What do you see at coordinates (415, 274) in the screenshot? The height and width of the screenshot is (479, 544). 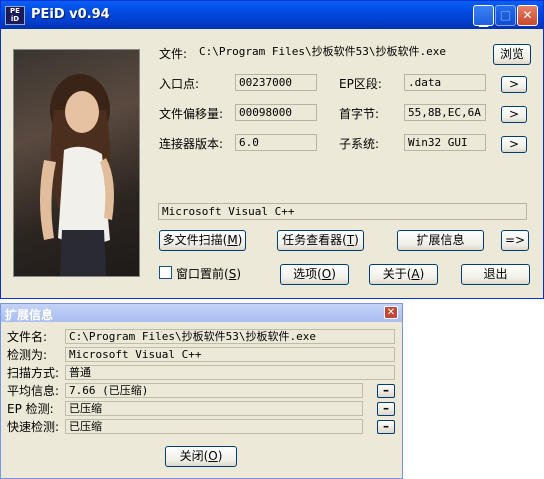 I see `about-hotkey: A` at bounding box center [415, 274].